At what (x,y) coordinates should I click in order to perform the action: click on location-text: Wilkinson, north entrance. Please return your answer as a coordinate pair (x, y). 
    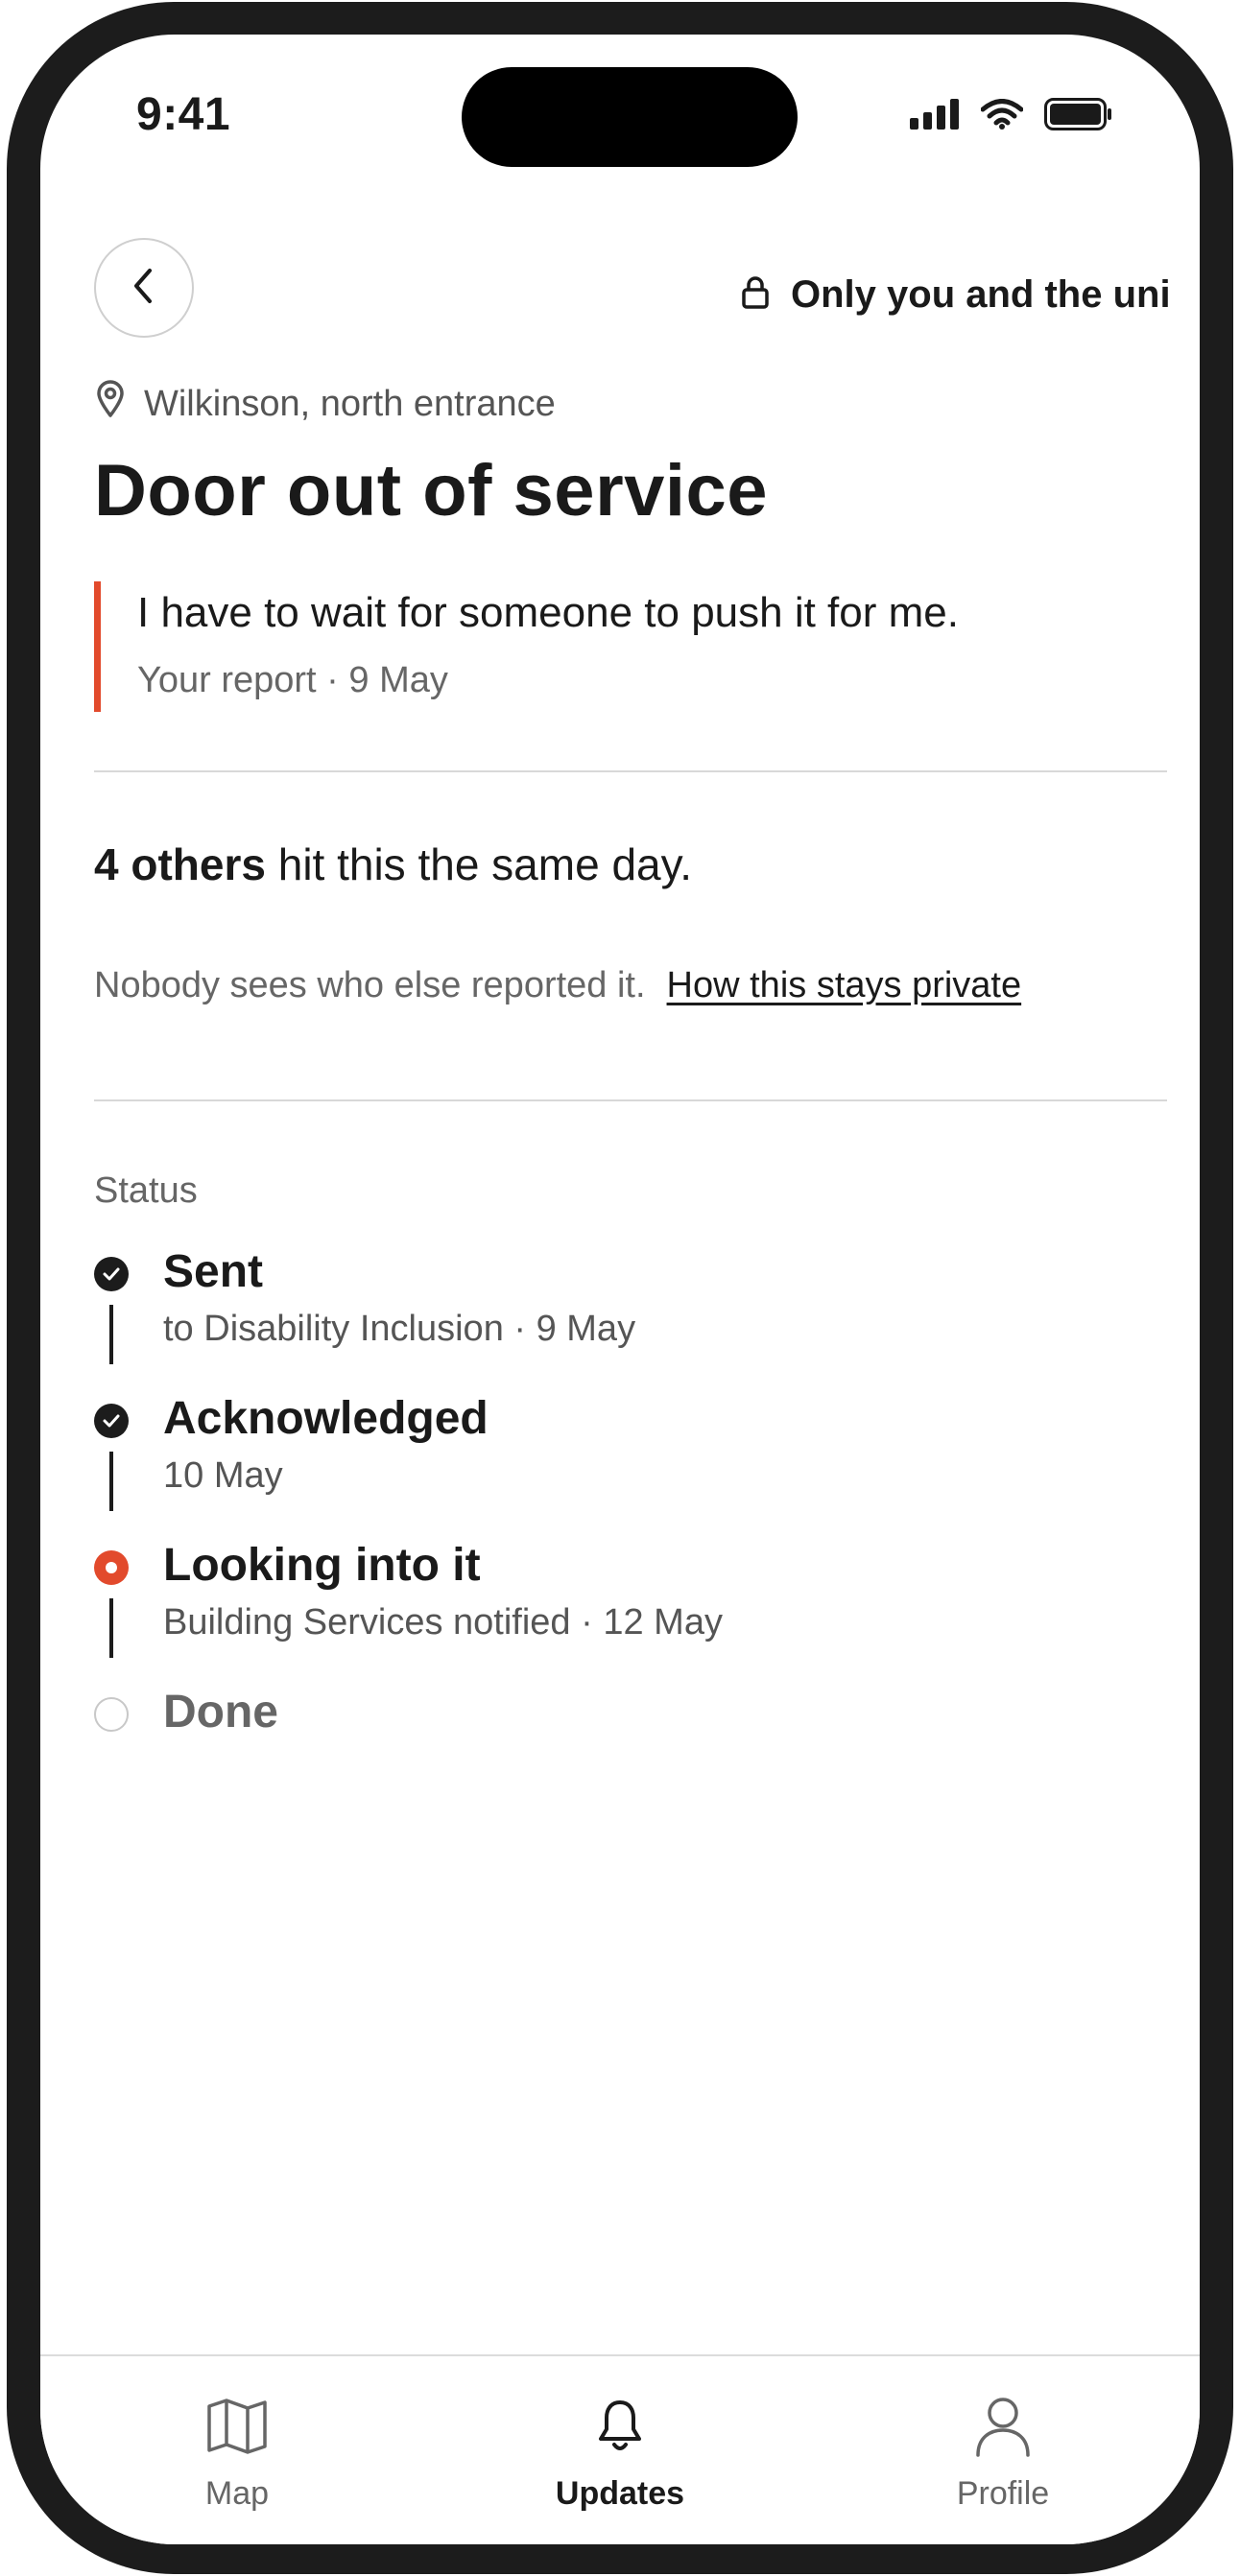
    Looking at the image, I should click on (350, 403).